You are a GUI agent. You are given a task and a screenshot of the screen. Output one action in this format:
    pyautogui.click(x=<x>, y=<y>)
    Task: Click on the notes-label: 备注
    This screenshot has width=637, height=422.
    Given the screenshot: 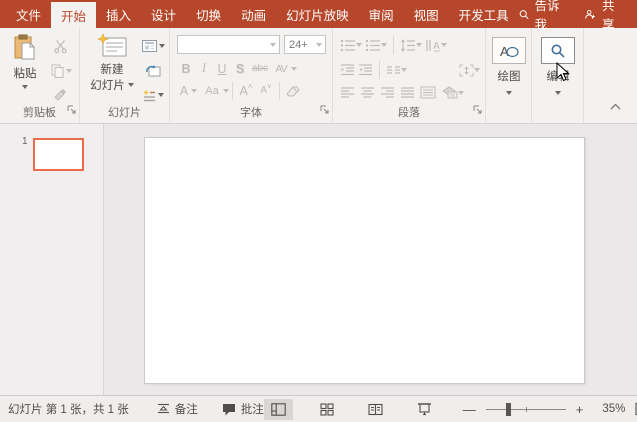 What is the action you would take?
    pyautogui.click(x=186, y=410)
    